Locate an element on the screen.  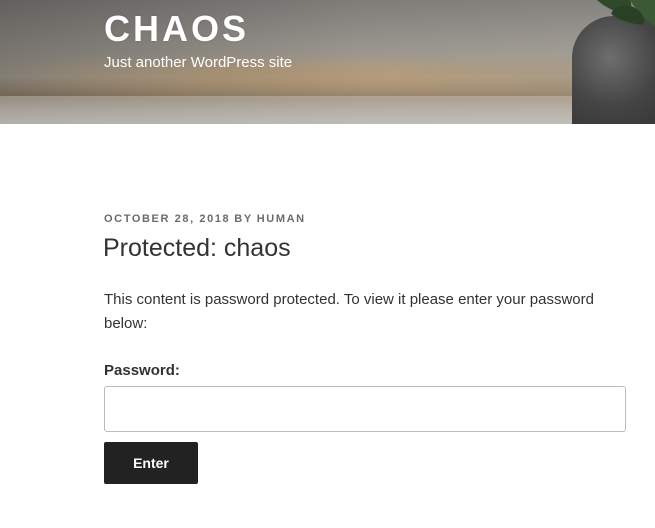
post-title: Protected: chaos is located at coordinates (197, 248).